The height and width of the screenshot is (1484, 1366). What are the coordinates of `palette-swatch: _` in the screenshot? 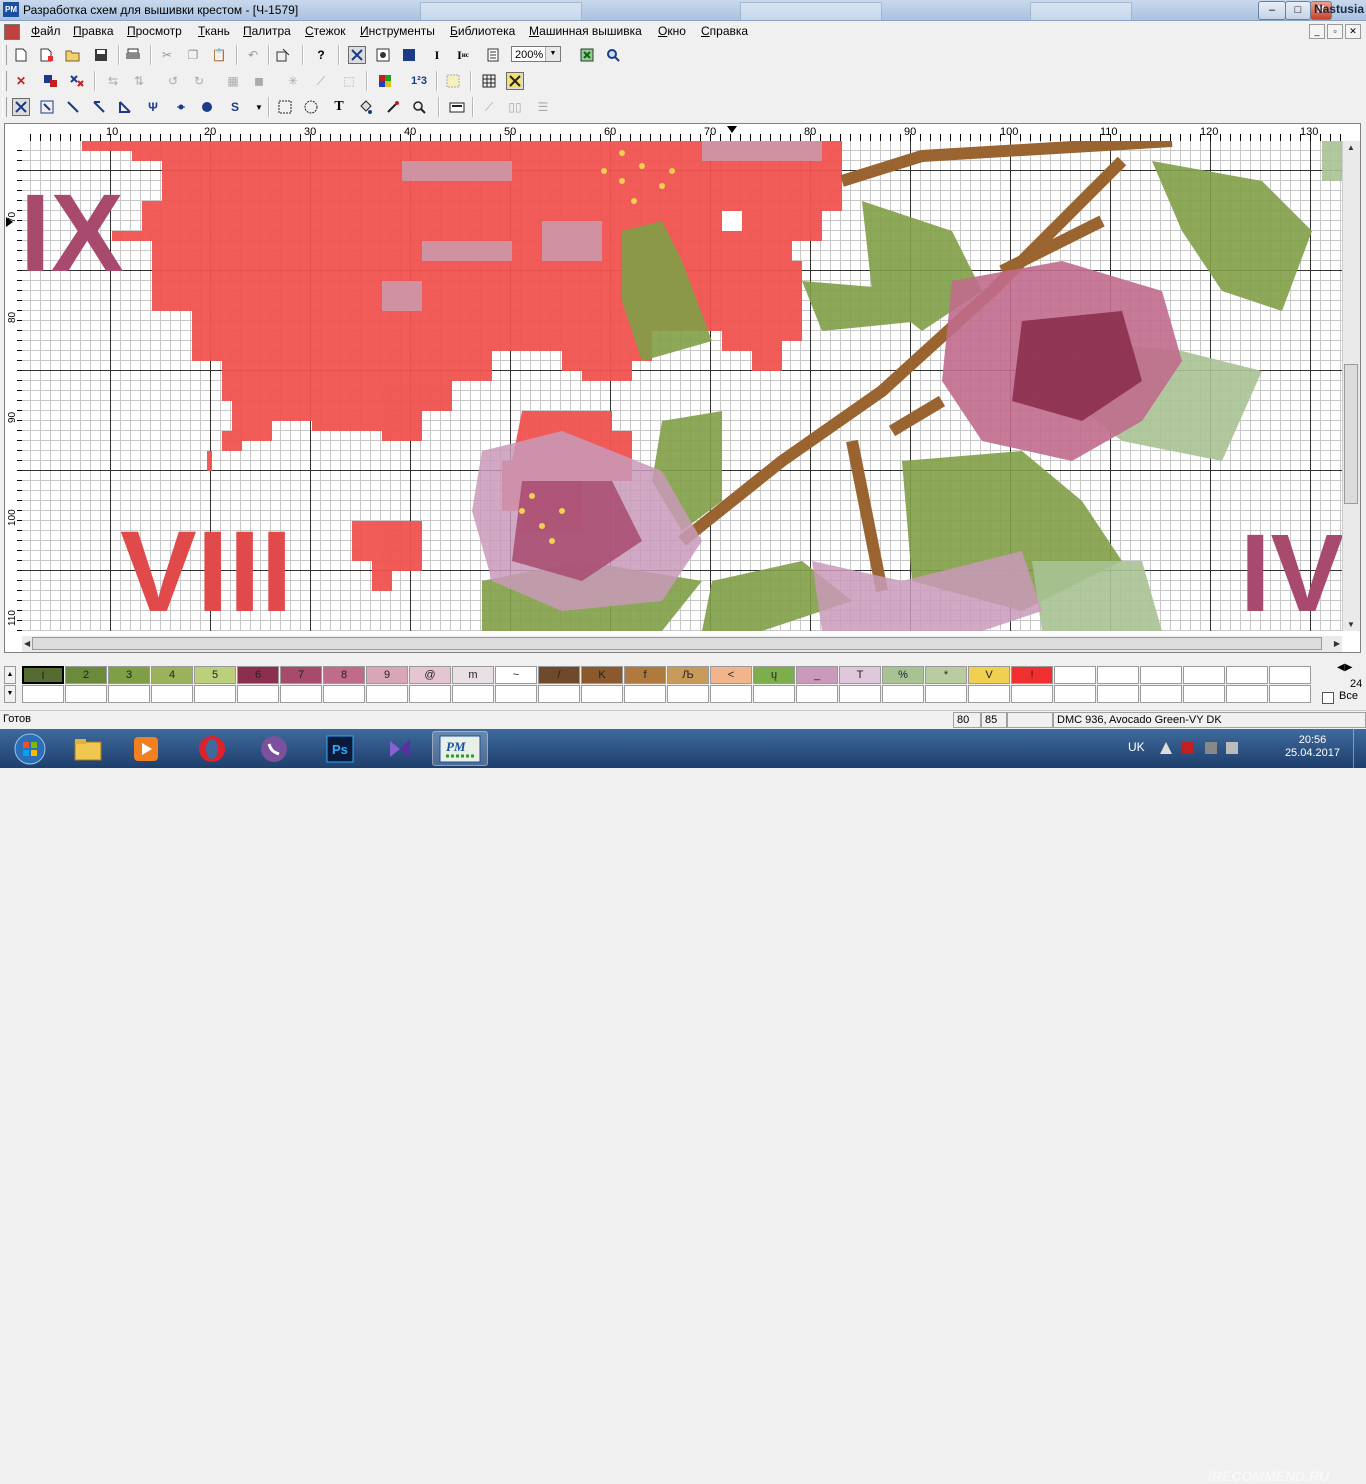 It's located at (817, 675).